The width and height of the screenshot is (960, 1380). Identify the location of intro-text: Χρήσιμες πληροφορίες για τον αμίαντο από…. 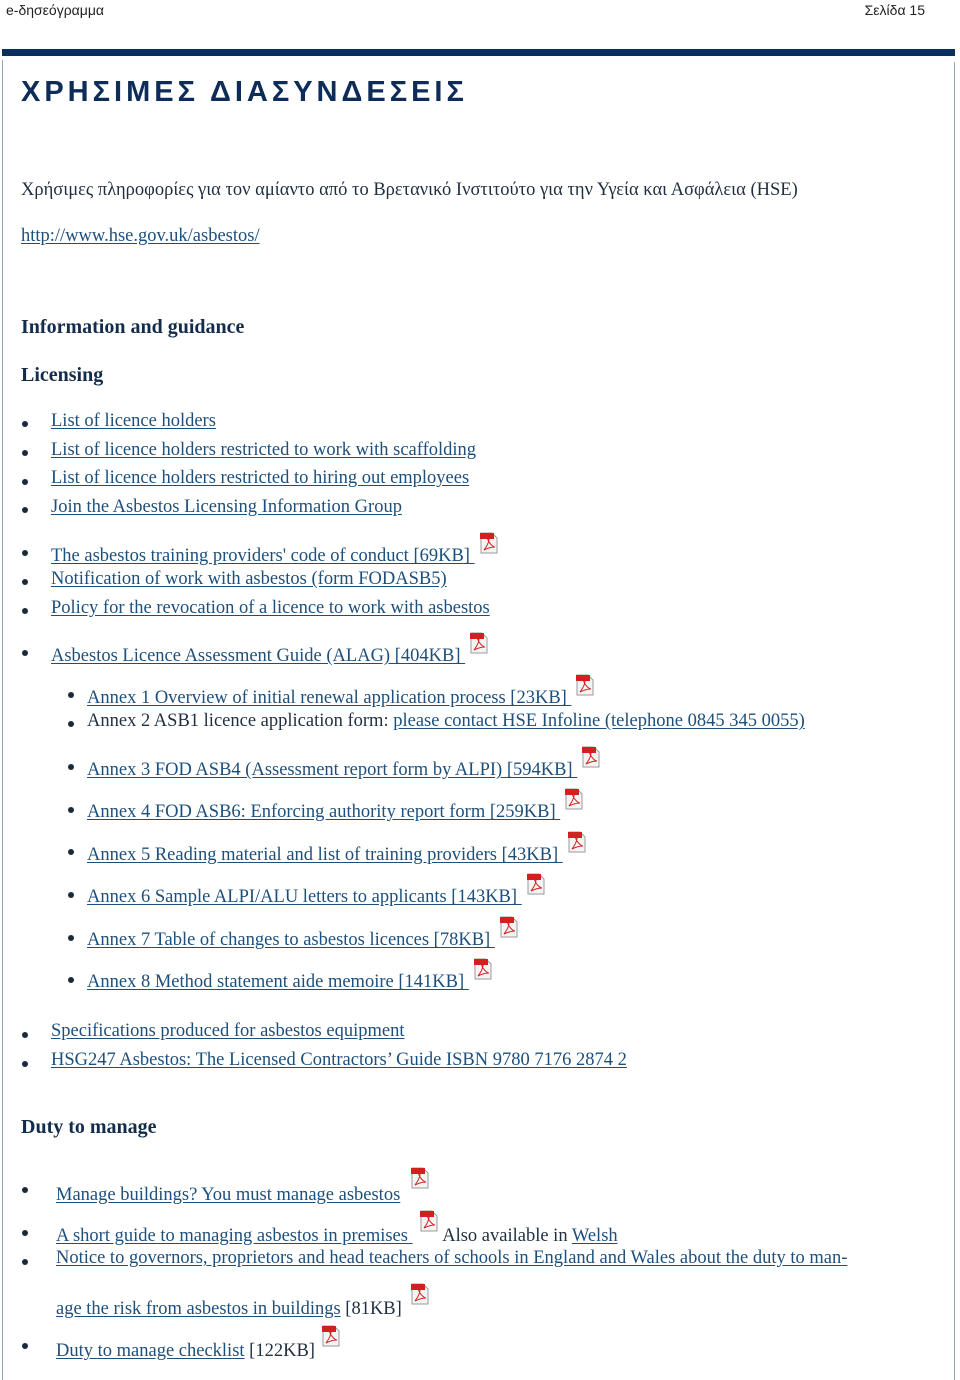
(409, 190).